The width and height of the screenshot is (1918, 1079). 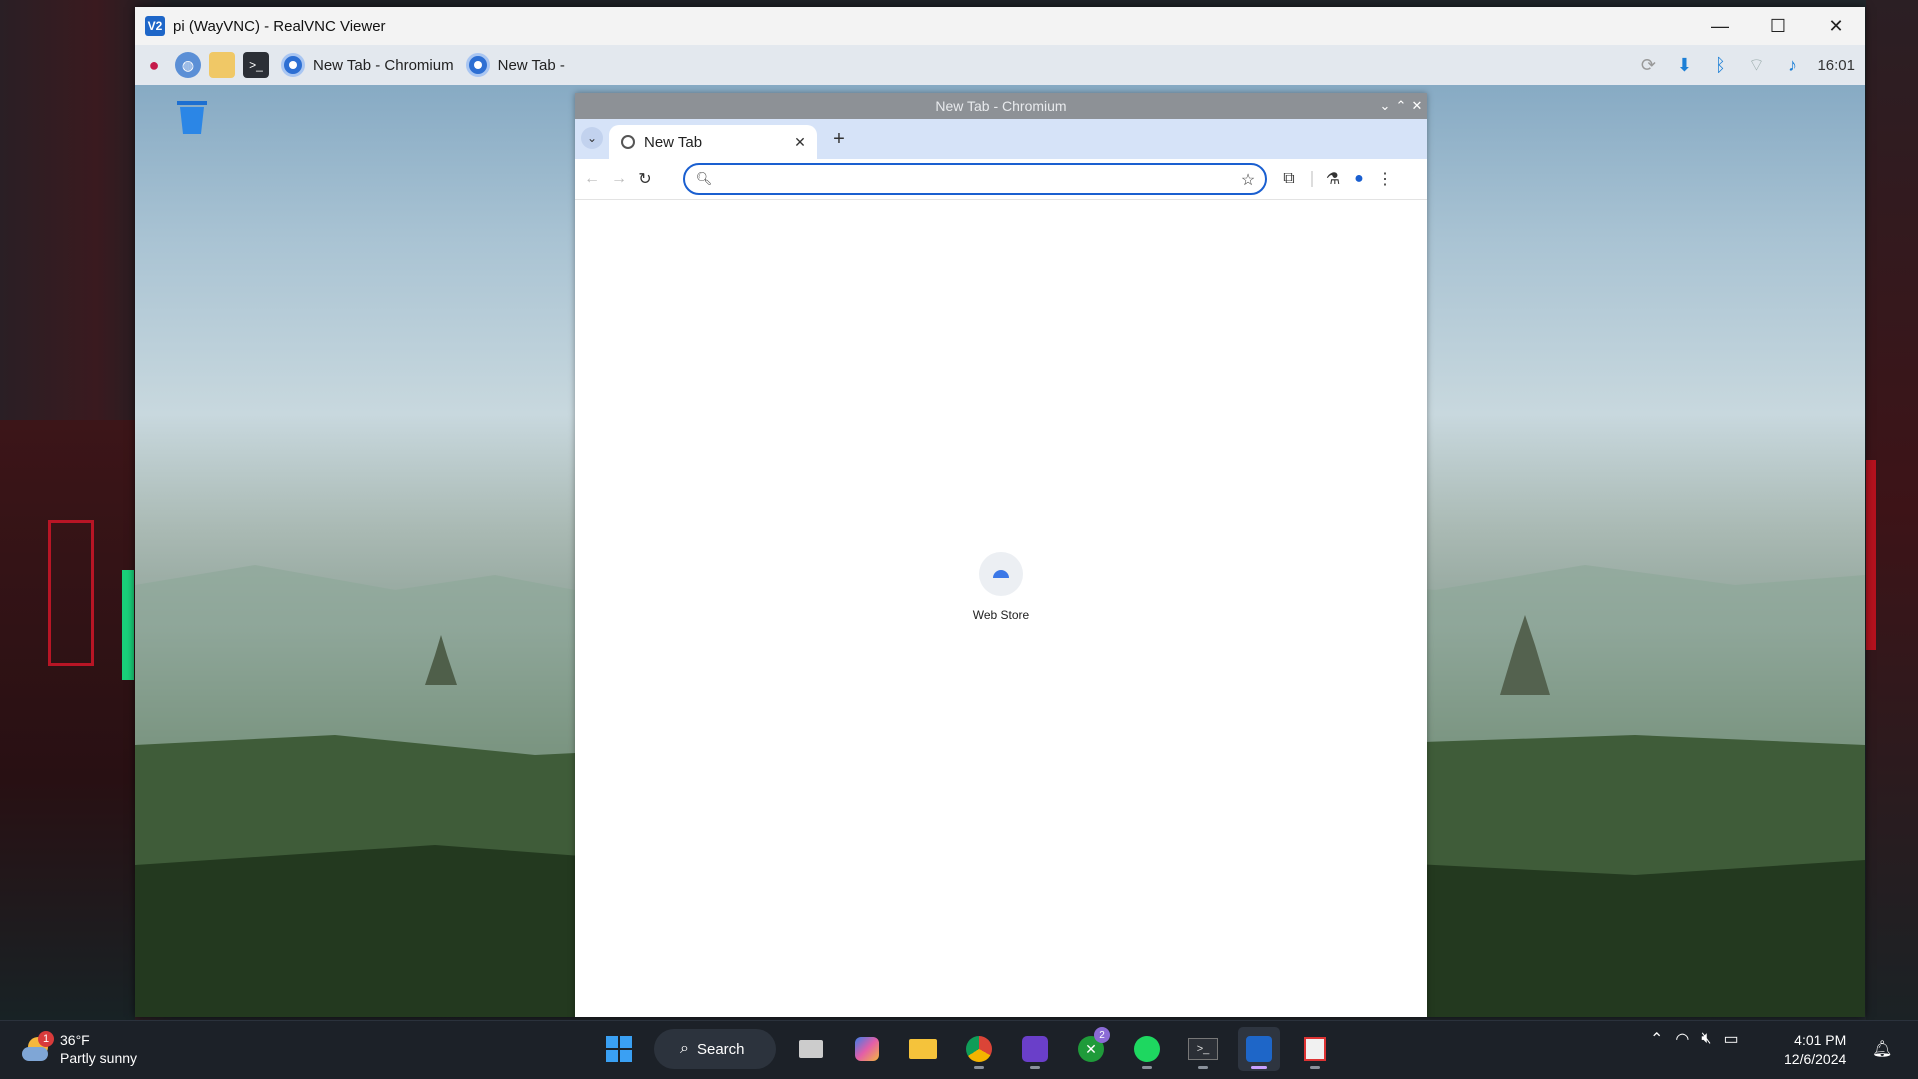 What do you see at coordinates (1001, 615) in the screenshot?
I see `shortcut-label: Web Store` at bounding box center [1001, 615].